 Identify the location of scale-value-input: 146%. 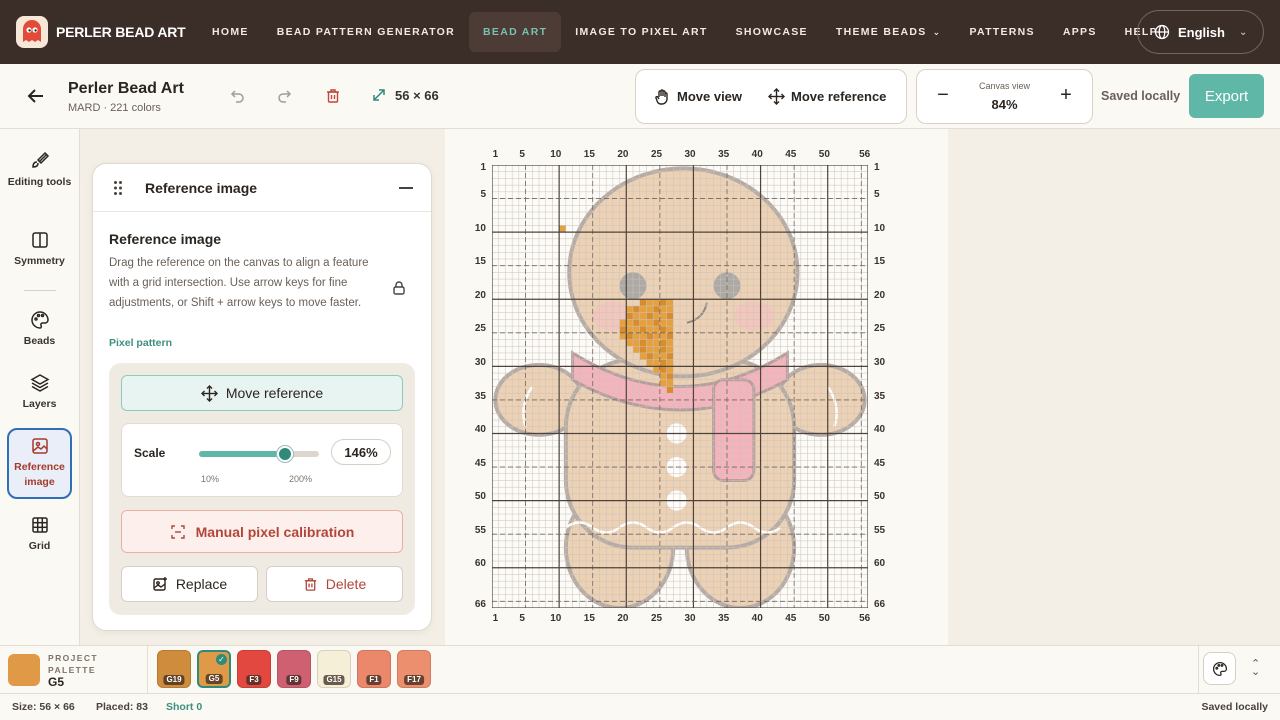
(361, 452).